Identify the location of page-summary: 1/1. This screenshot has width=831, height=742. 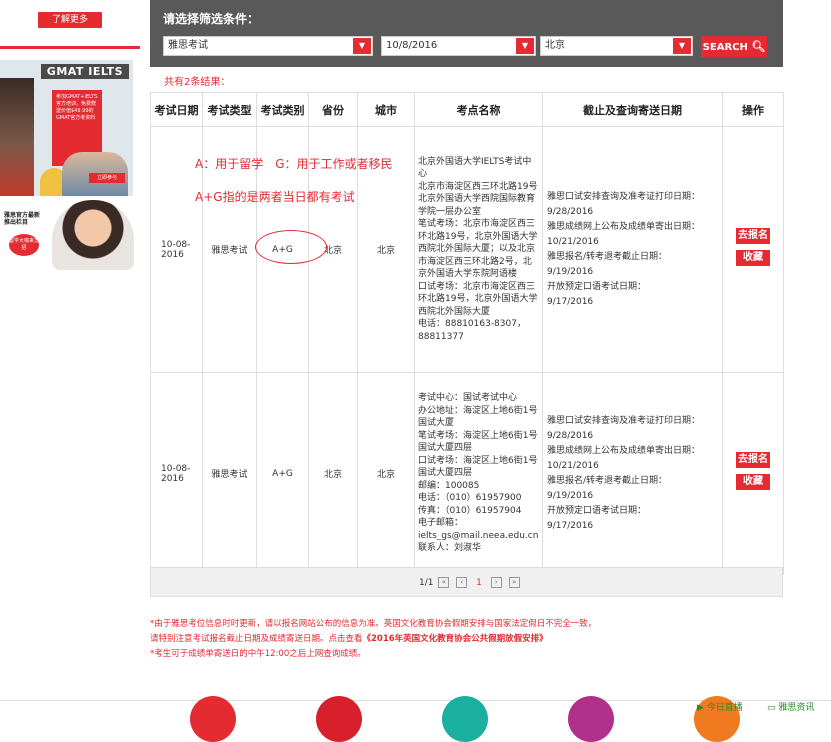
(426, 583).